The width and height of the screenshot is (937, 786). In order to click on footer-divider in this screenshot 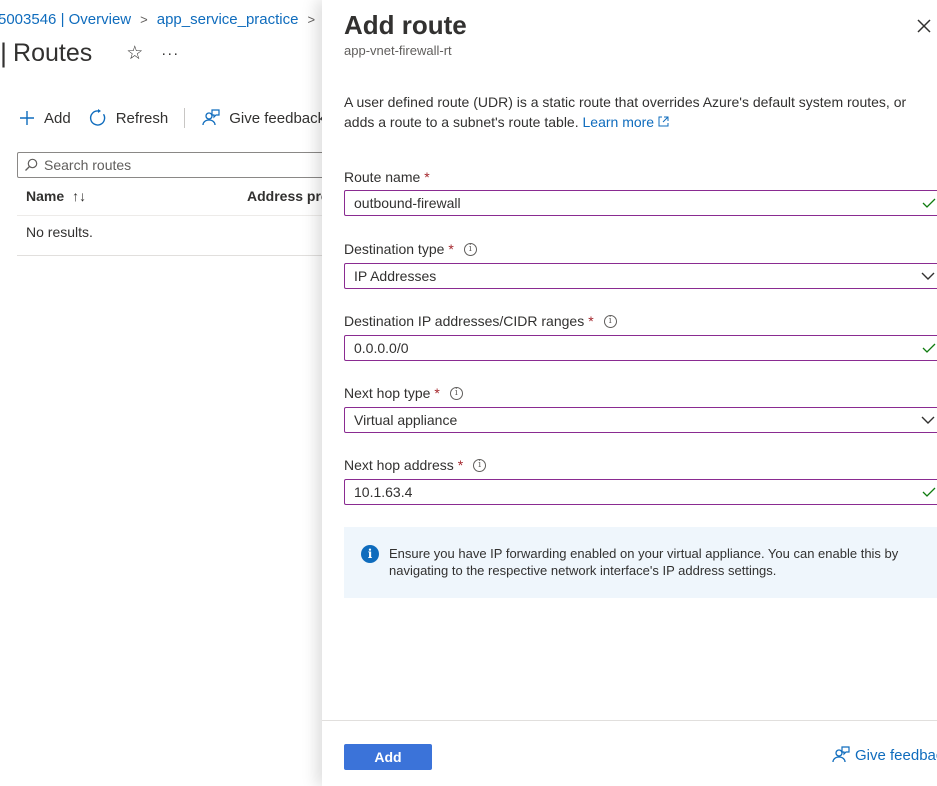, I will do `click(629, 720)`.